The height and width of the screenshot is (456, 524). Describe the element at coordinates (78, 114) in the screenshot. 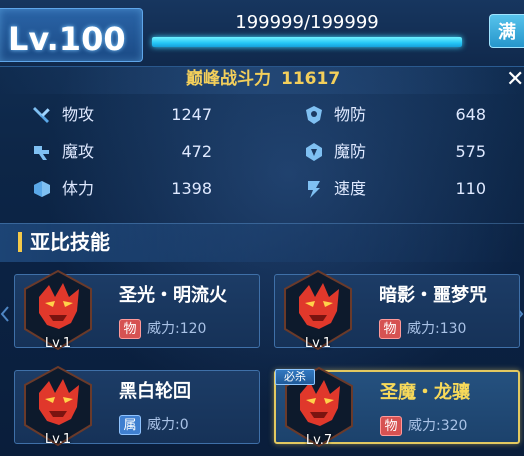

I see `stat-label: 物攻` at that location.